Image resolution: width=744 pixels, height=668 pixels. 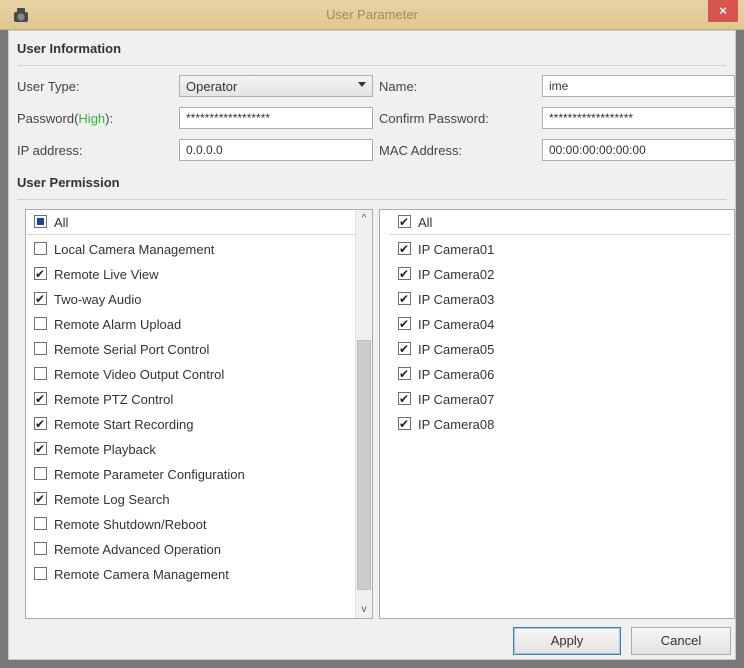 I want to click on password-label: Password(High):, so click(x=65, y=118).